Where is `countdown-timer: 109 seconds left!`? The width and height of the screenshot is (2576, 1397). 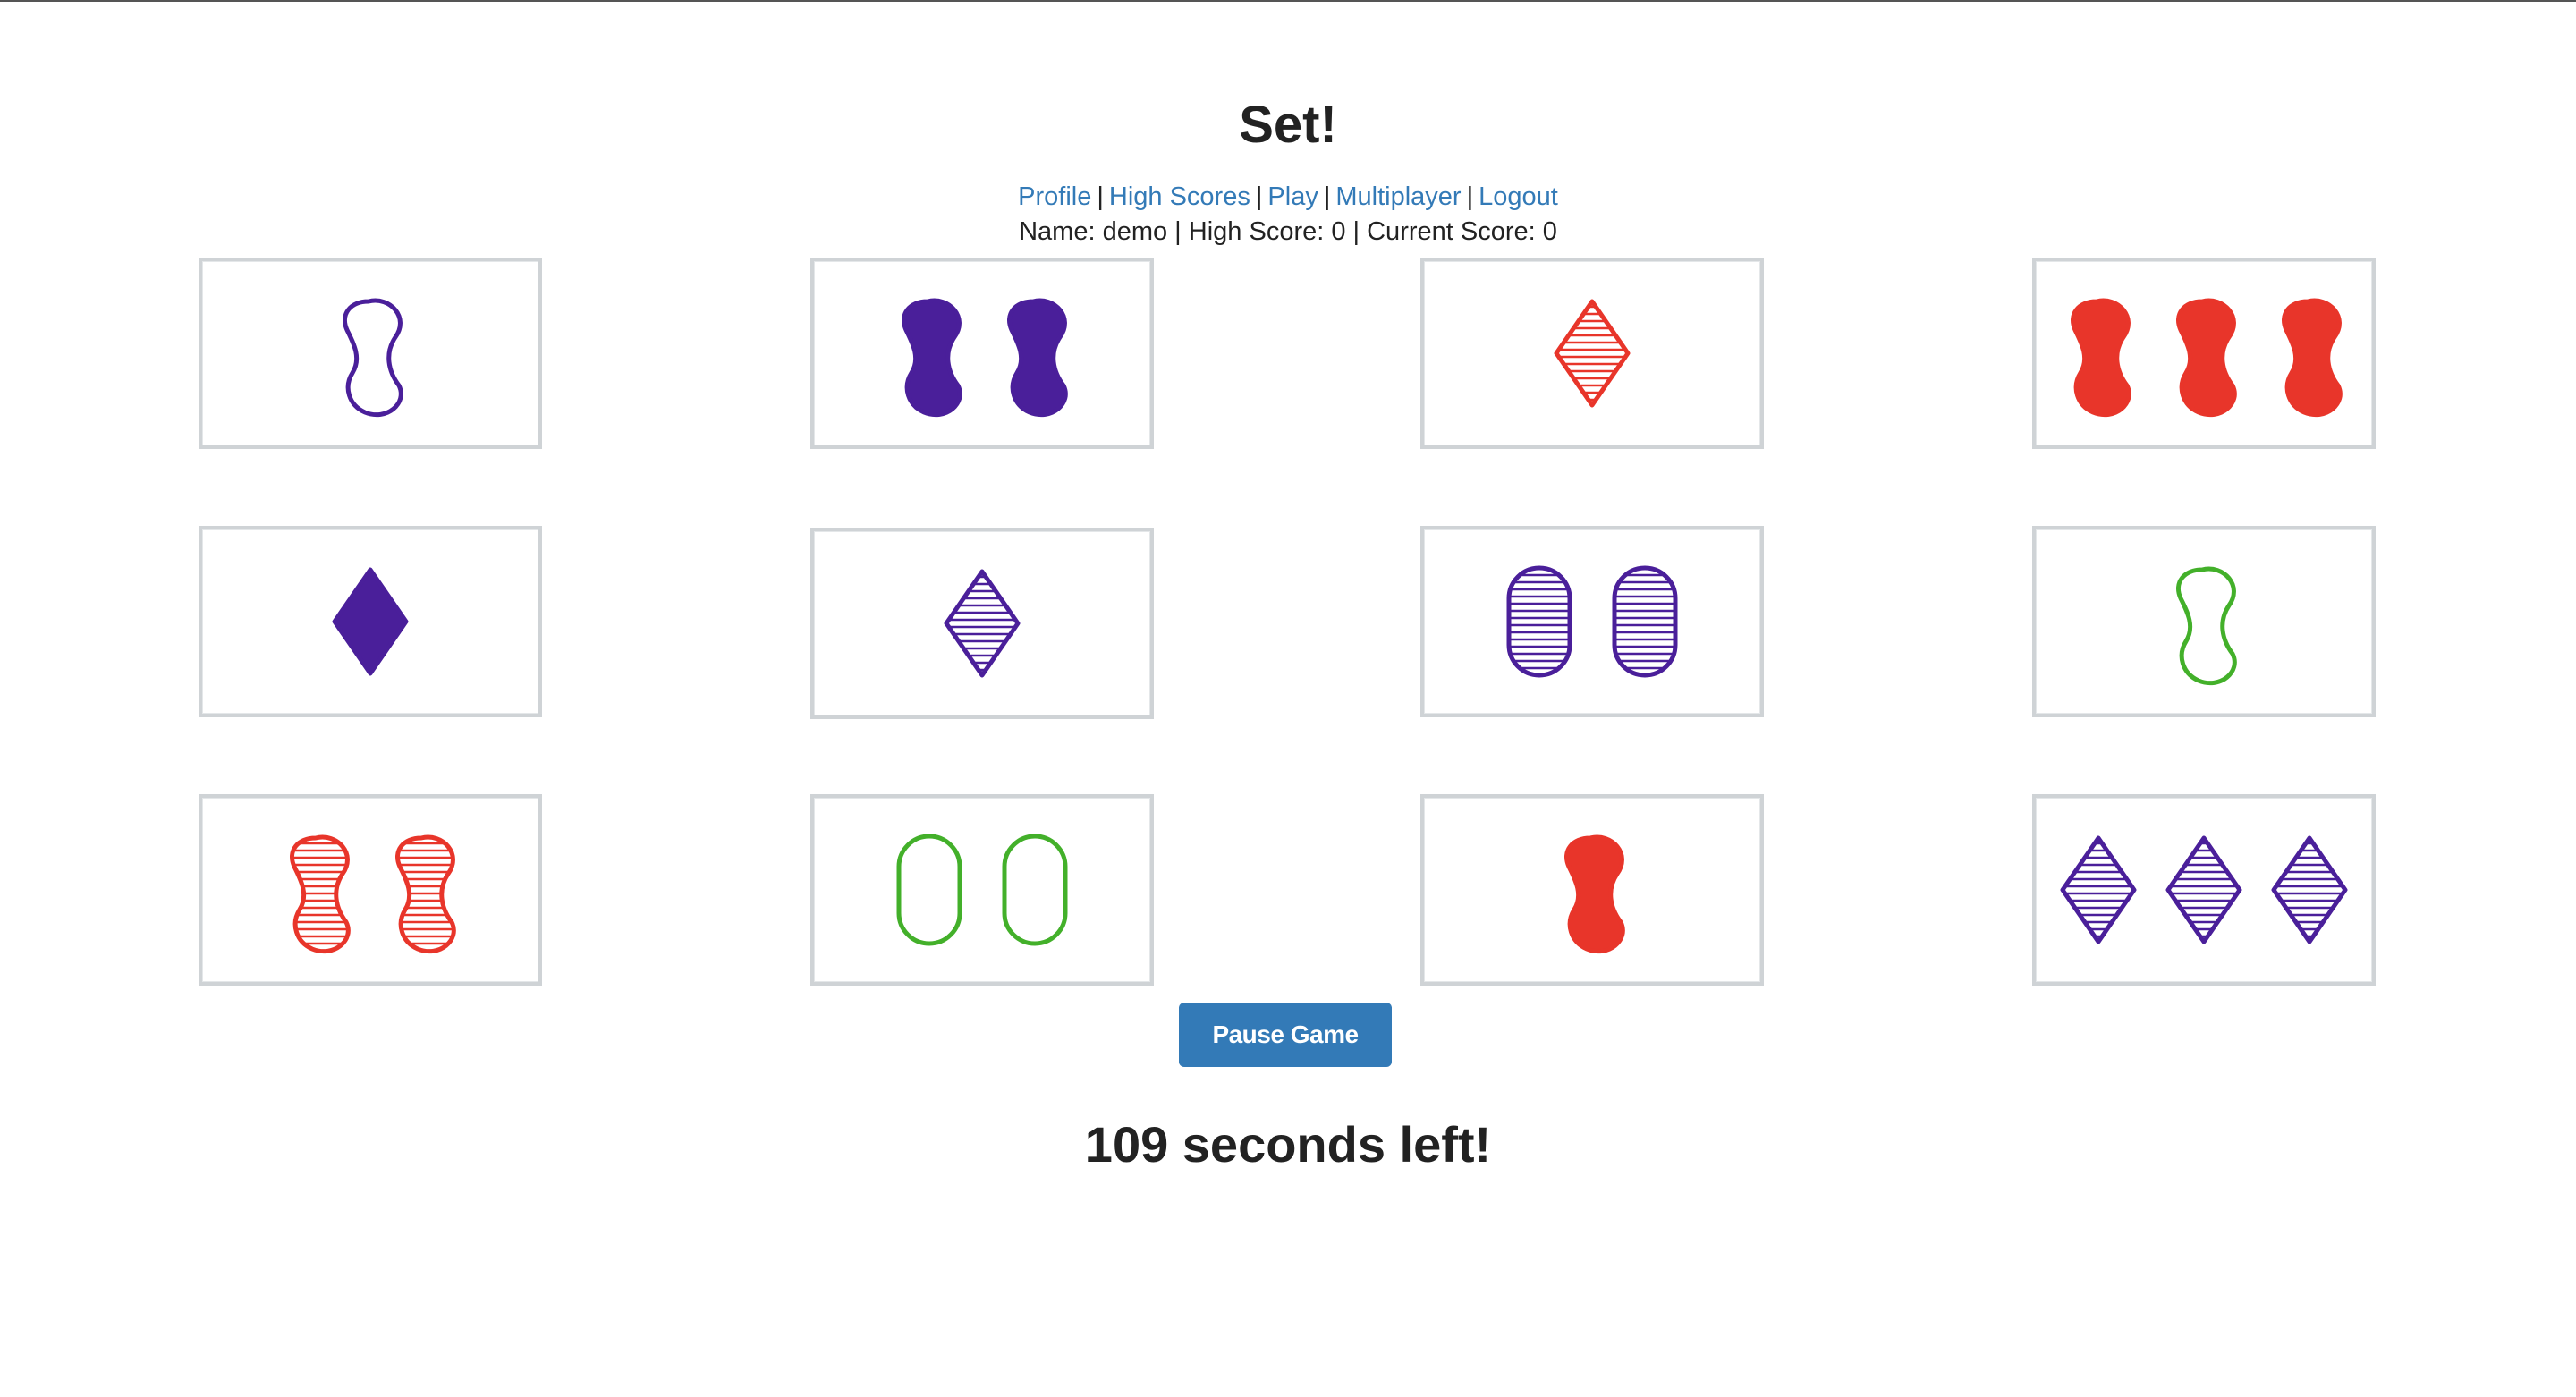 countdown-timer: 109 seconds left! is located at coordinates (1288, 1144).